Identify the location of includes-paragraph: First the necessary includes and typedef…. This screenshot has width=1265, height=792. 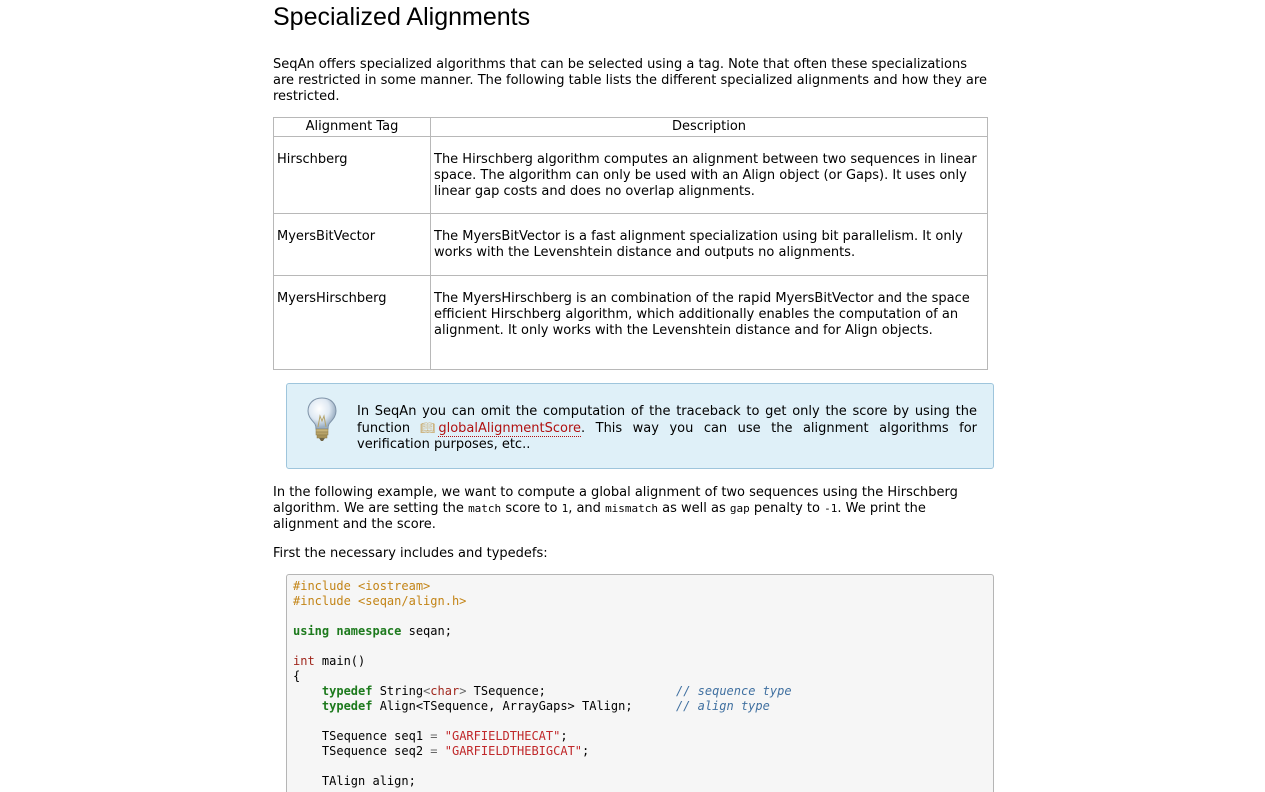
(410, 553).